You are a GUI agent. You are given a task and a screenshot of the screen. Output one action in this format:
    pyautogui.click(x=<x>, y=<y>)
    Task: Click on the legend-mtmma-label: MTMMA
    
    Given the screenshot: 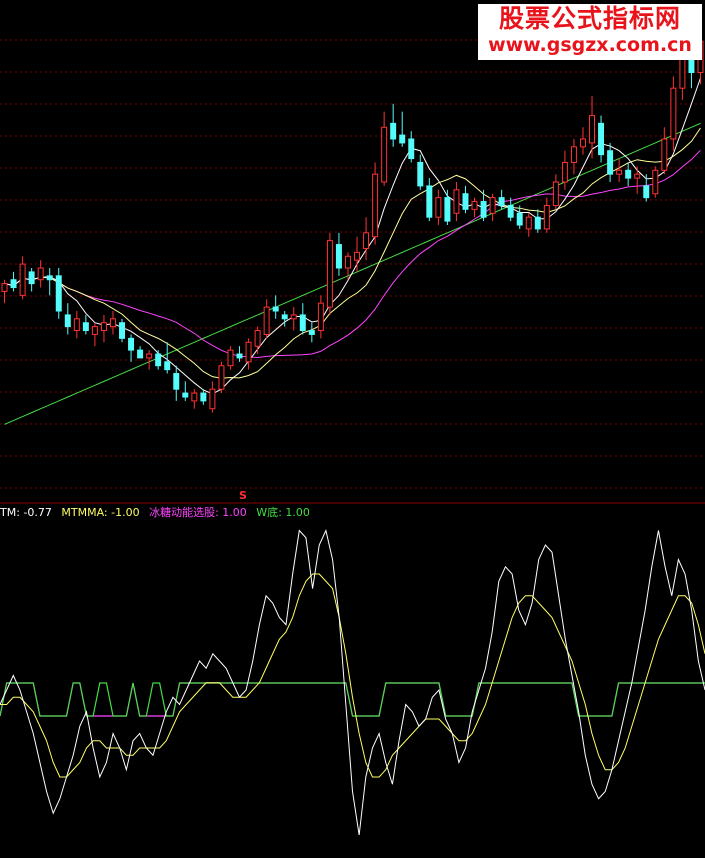 What is the action you would take?
    pyautogui.click(x=82, y=512)
    